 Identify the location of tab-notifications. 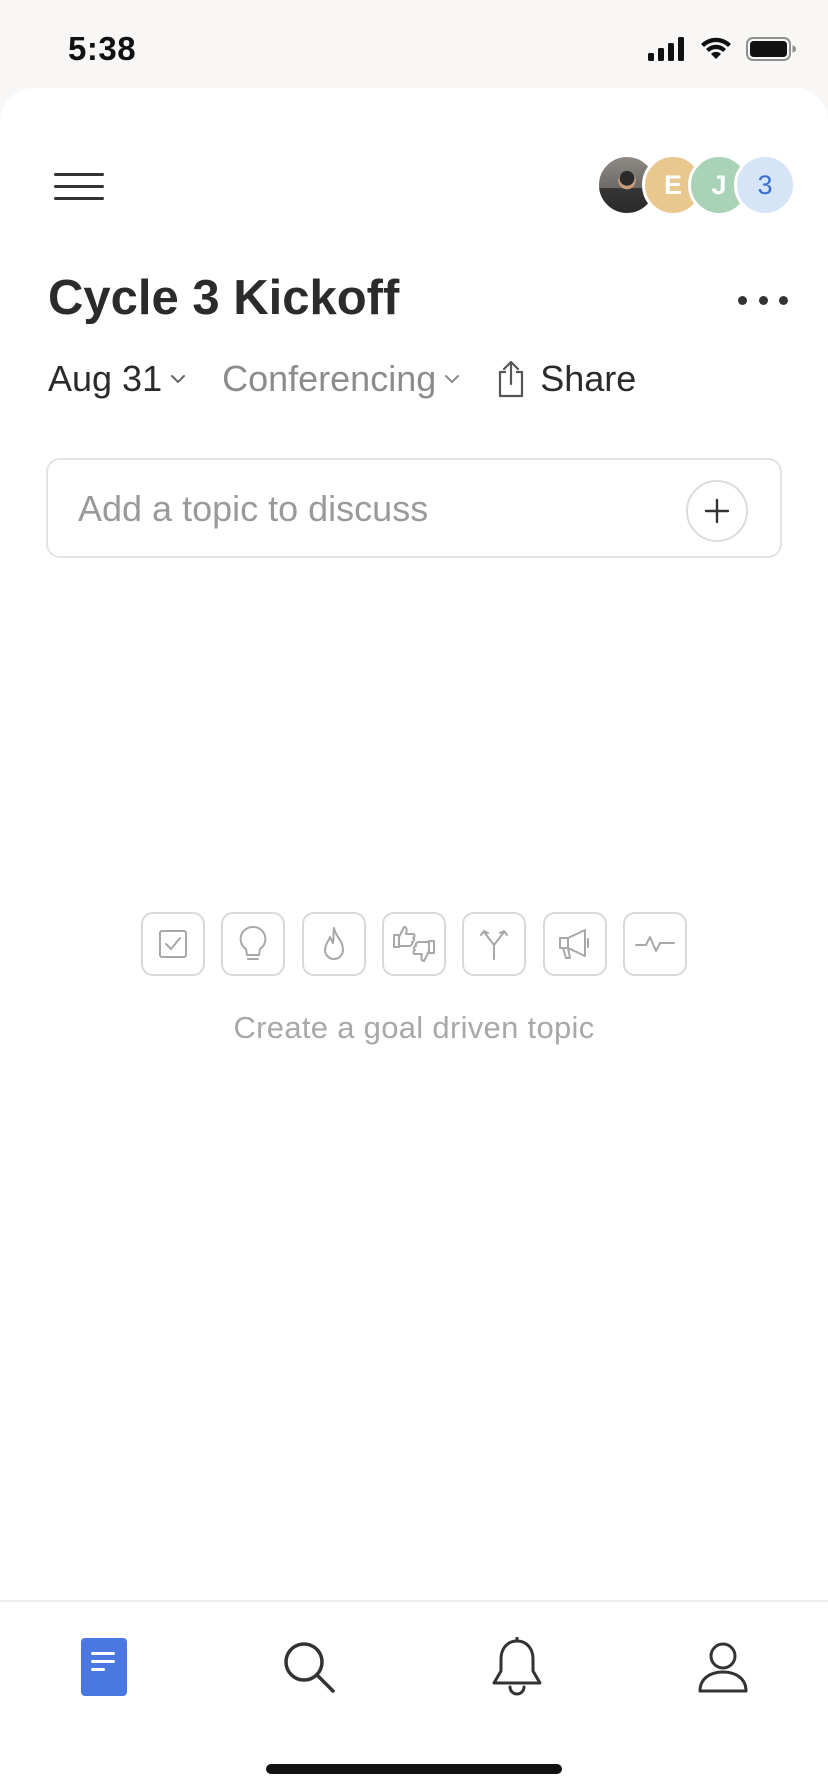
(517, 1667).